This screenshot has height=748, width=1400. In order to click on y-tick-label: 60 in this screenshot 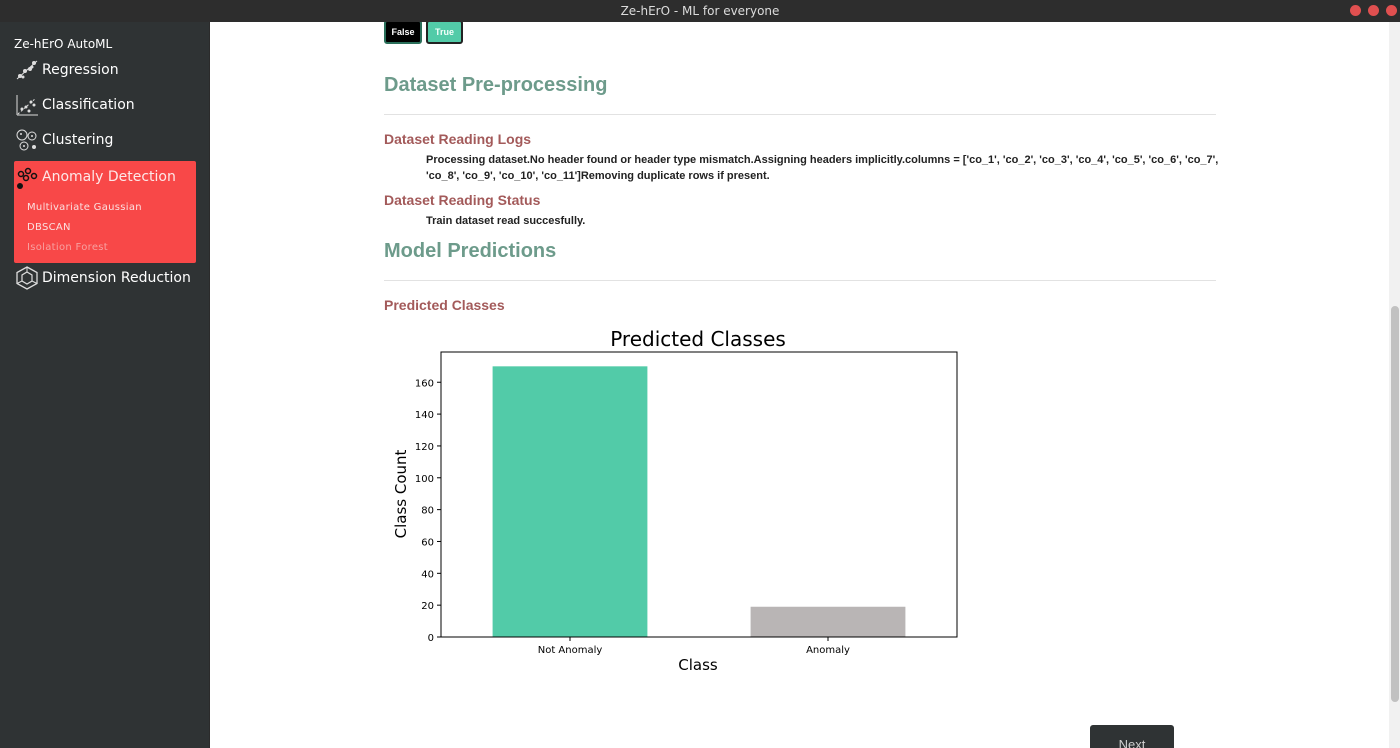, I will do `click(427, 542)`.